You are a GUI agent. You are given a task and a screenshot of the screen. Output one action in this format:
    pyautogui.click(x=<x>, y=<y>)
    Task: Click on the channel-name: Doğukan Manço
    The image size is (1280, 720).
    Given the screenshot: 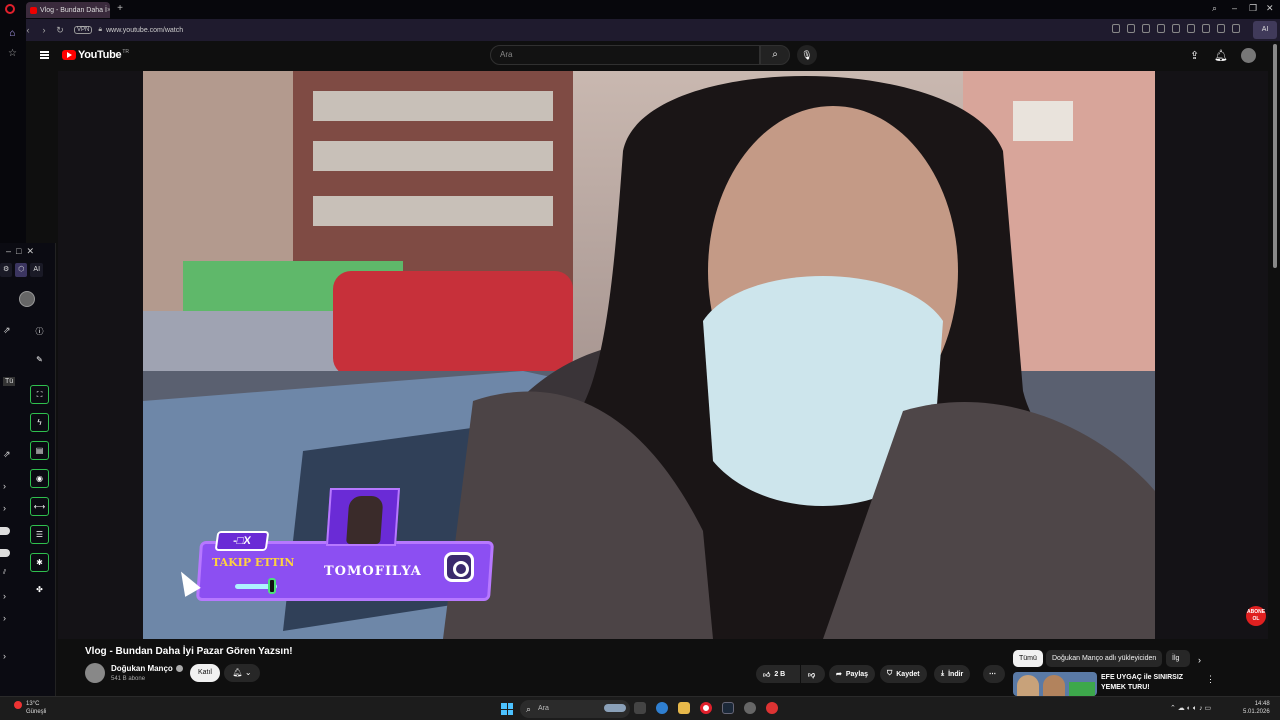 What is the action you would take?
    pyautogui.click(x=142, y=668)
    